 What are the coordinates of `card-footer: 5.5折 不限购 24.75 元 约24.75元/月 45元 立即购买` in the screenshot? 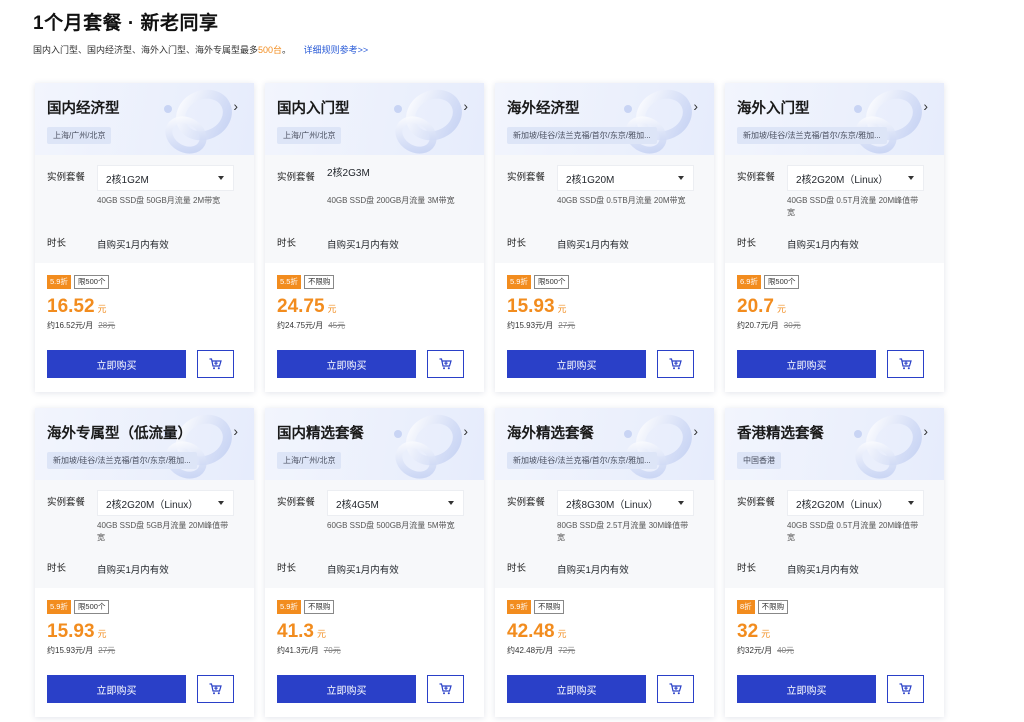 It's located at (374, 320).